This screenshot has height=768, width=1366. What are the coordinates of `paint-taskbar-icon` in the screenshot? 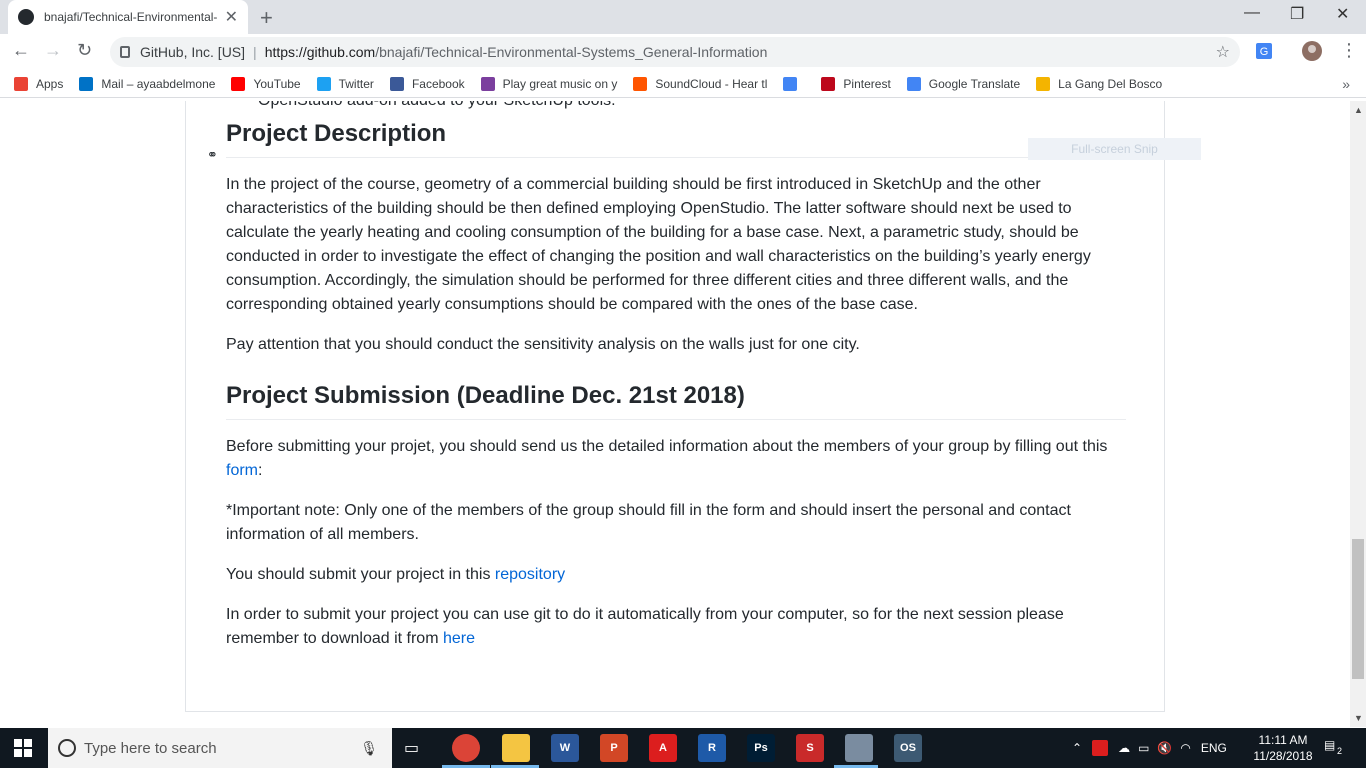 It's located at (859, 748).